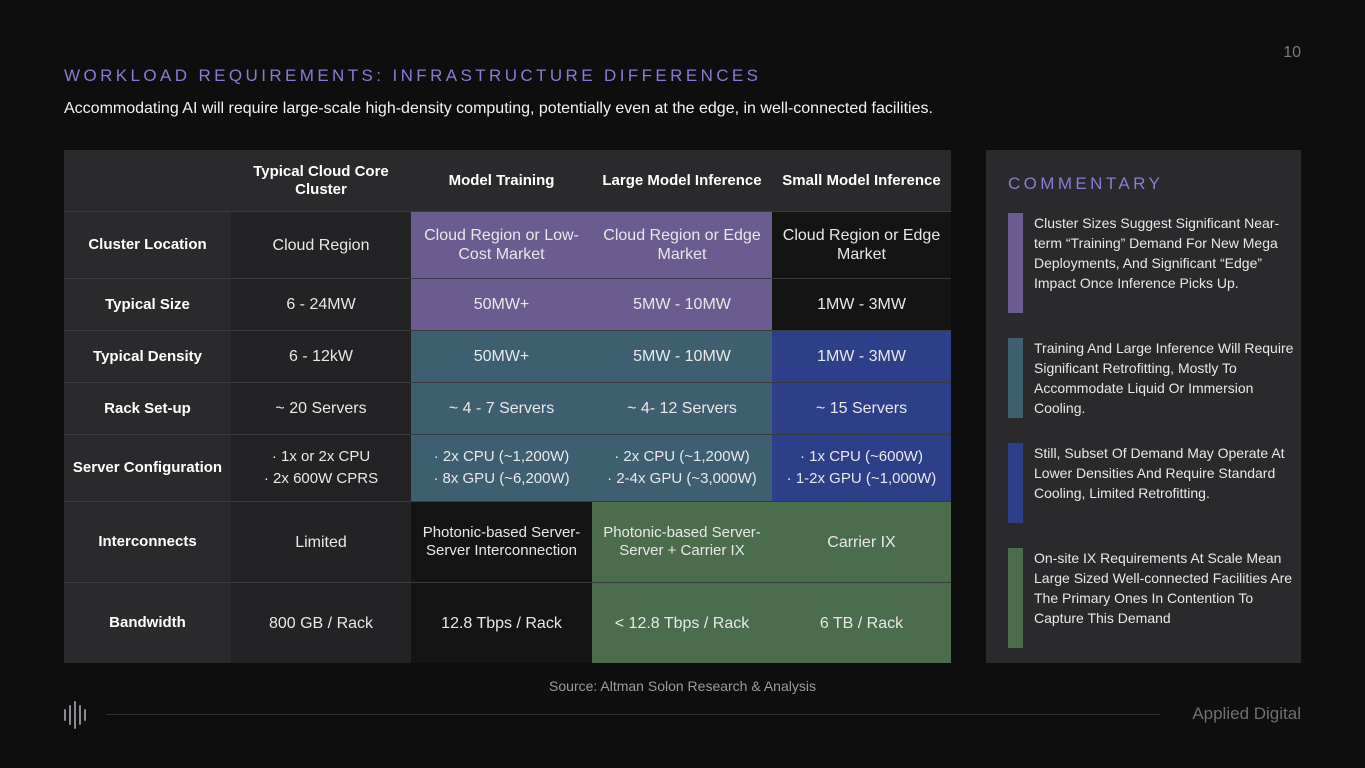  Describe the element at coordinates (76, 717) in the screenshot. I see `applied-digital-logo-icon` at that location.